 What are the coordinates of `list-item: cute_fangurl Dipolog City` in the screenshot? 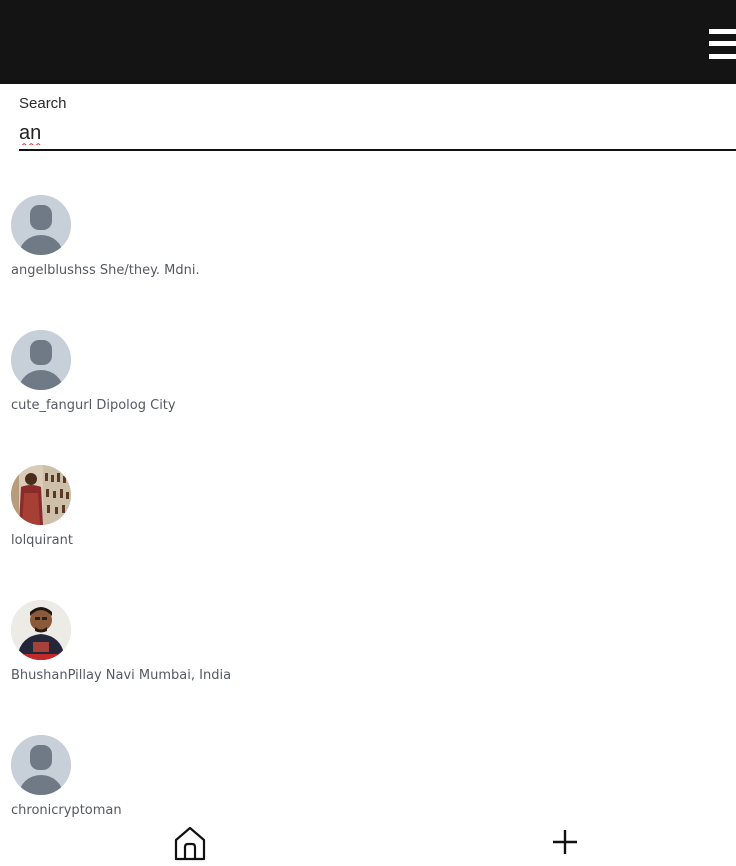 It's located at (361, 380).